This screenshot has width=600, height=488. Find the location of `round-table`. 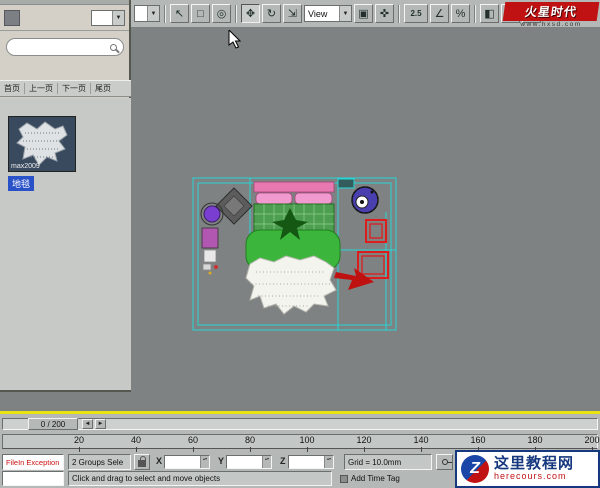

round-table is located at coordinates (365, 200).